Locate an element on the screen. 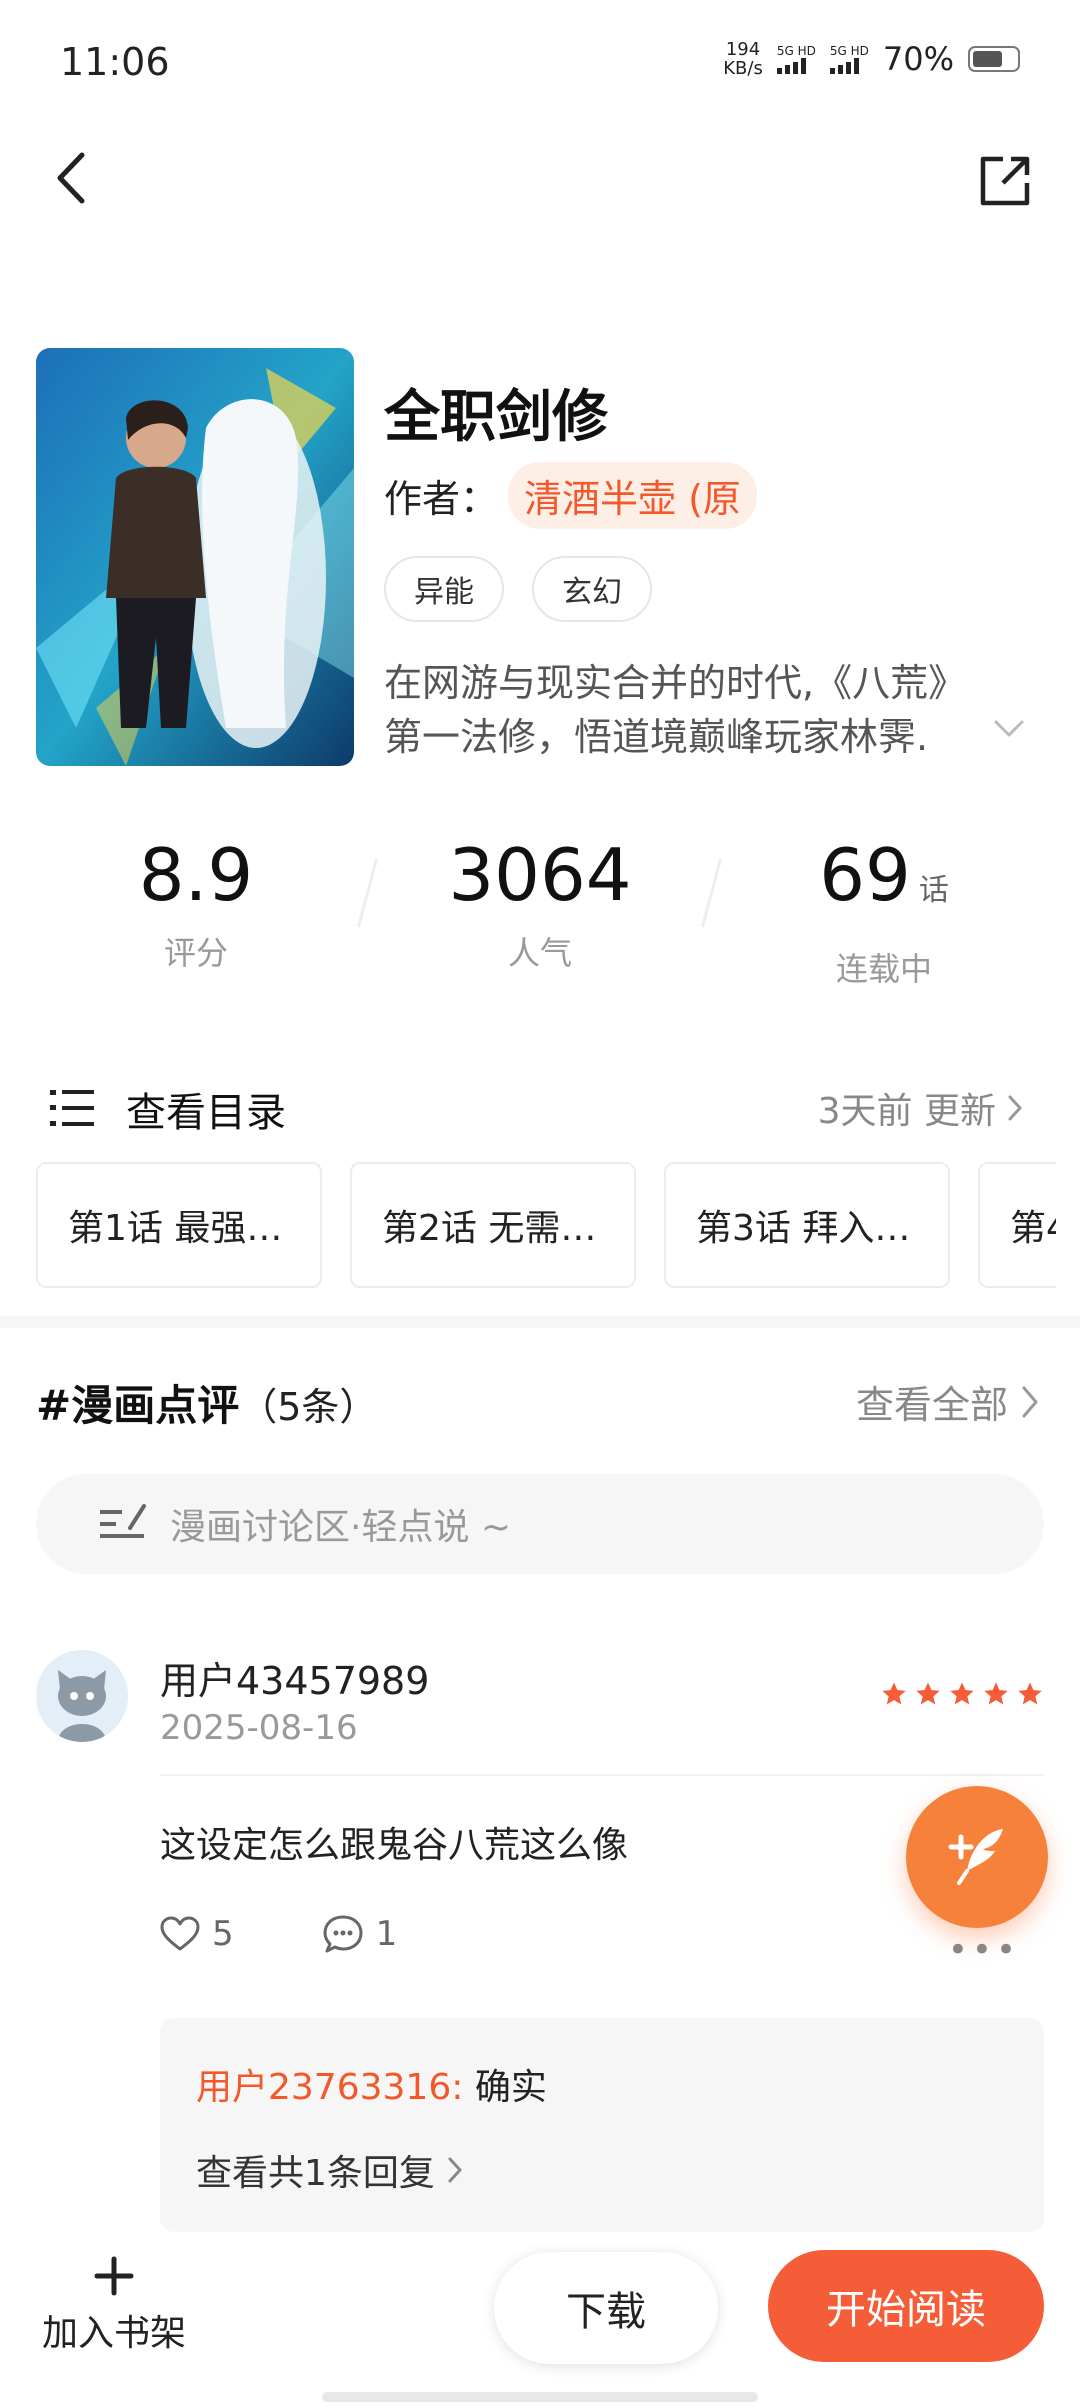 Image resolution: width=1080 pixels, height=2408 pixels. reply-preview: 用户23763316: 确实 查看共1条回复 is located at coordinates (602, 2125).